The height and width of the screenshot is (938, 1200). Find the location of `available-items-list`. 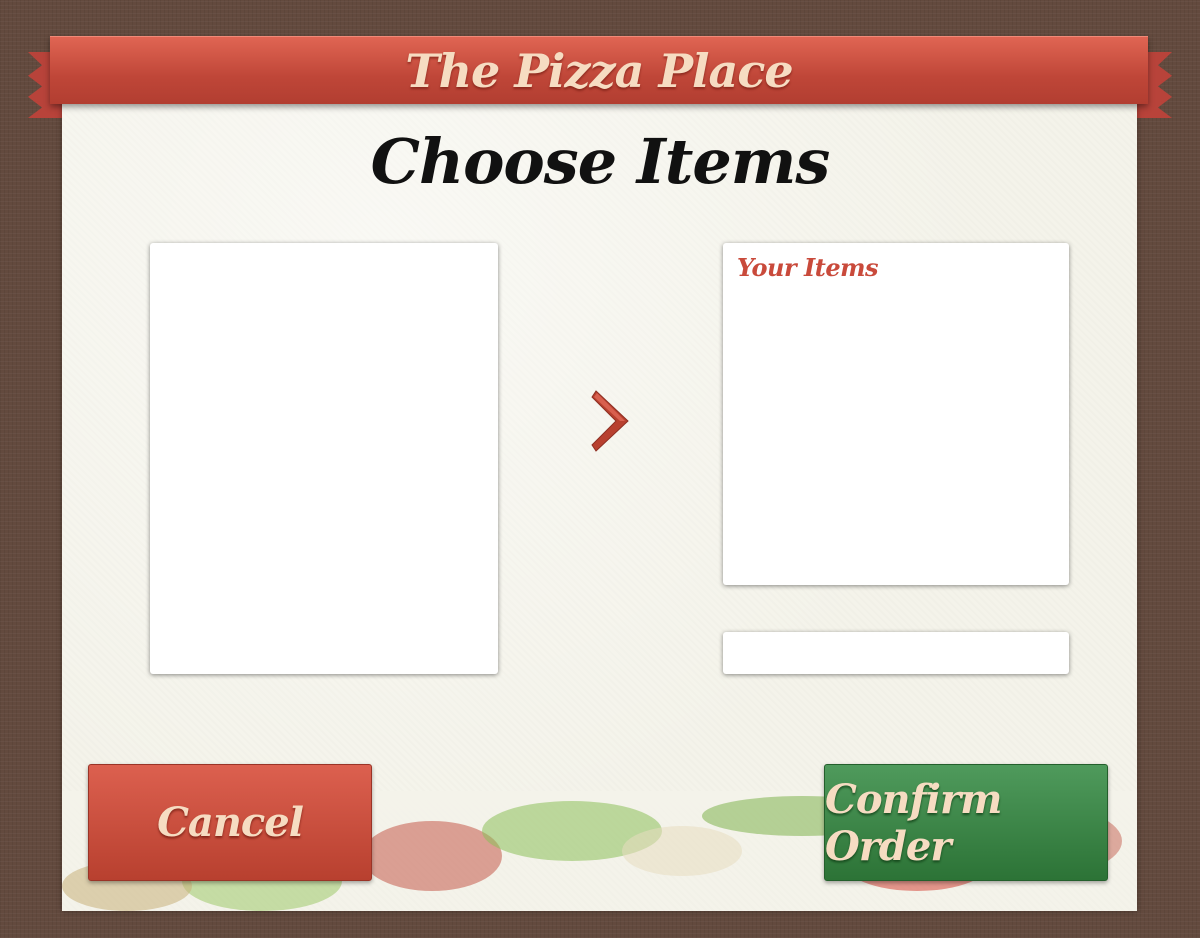

available-items-list is located at coordinates (324, 458).